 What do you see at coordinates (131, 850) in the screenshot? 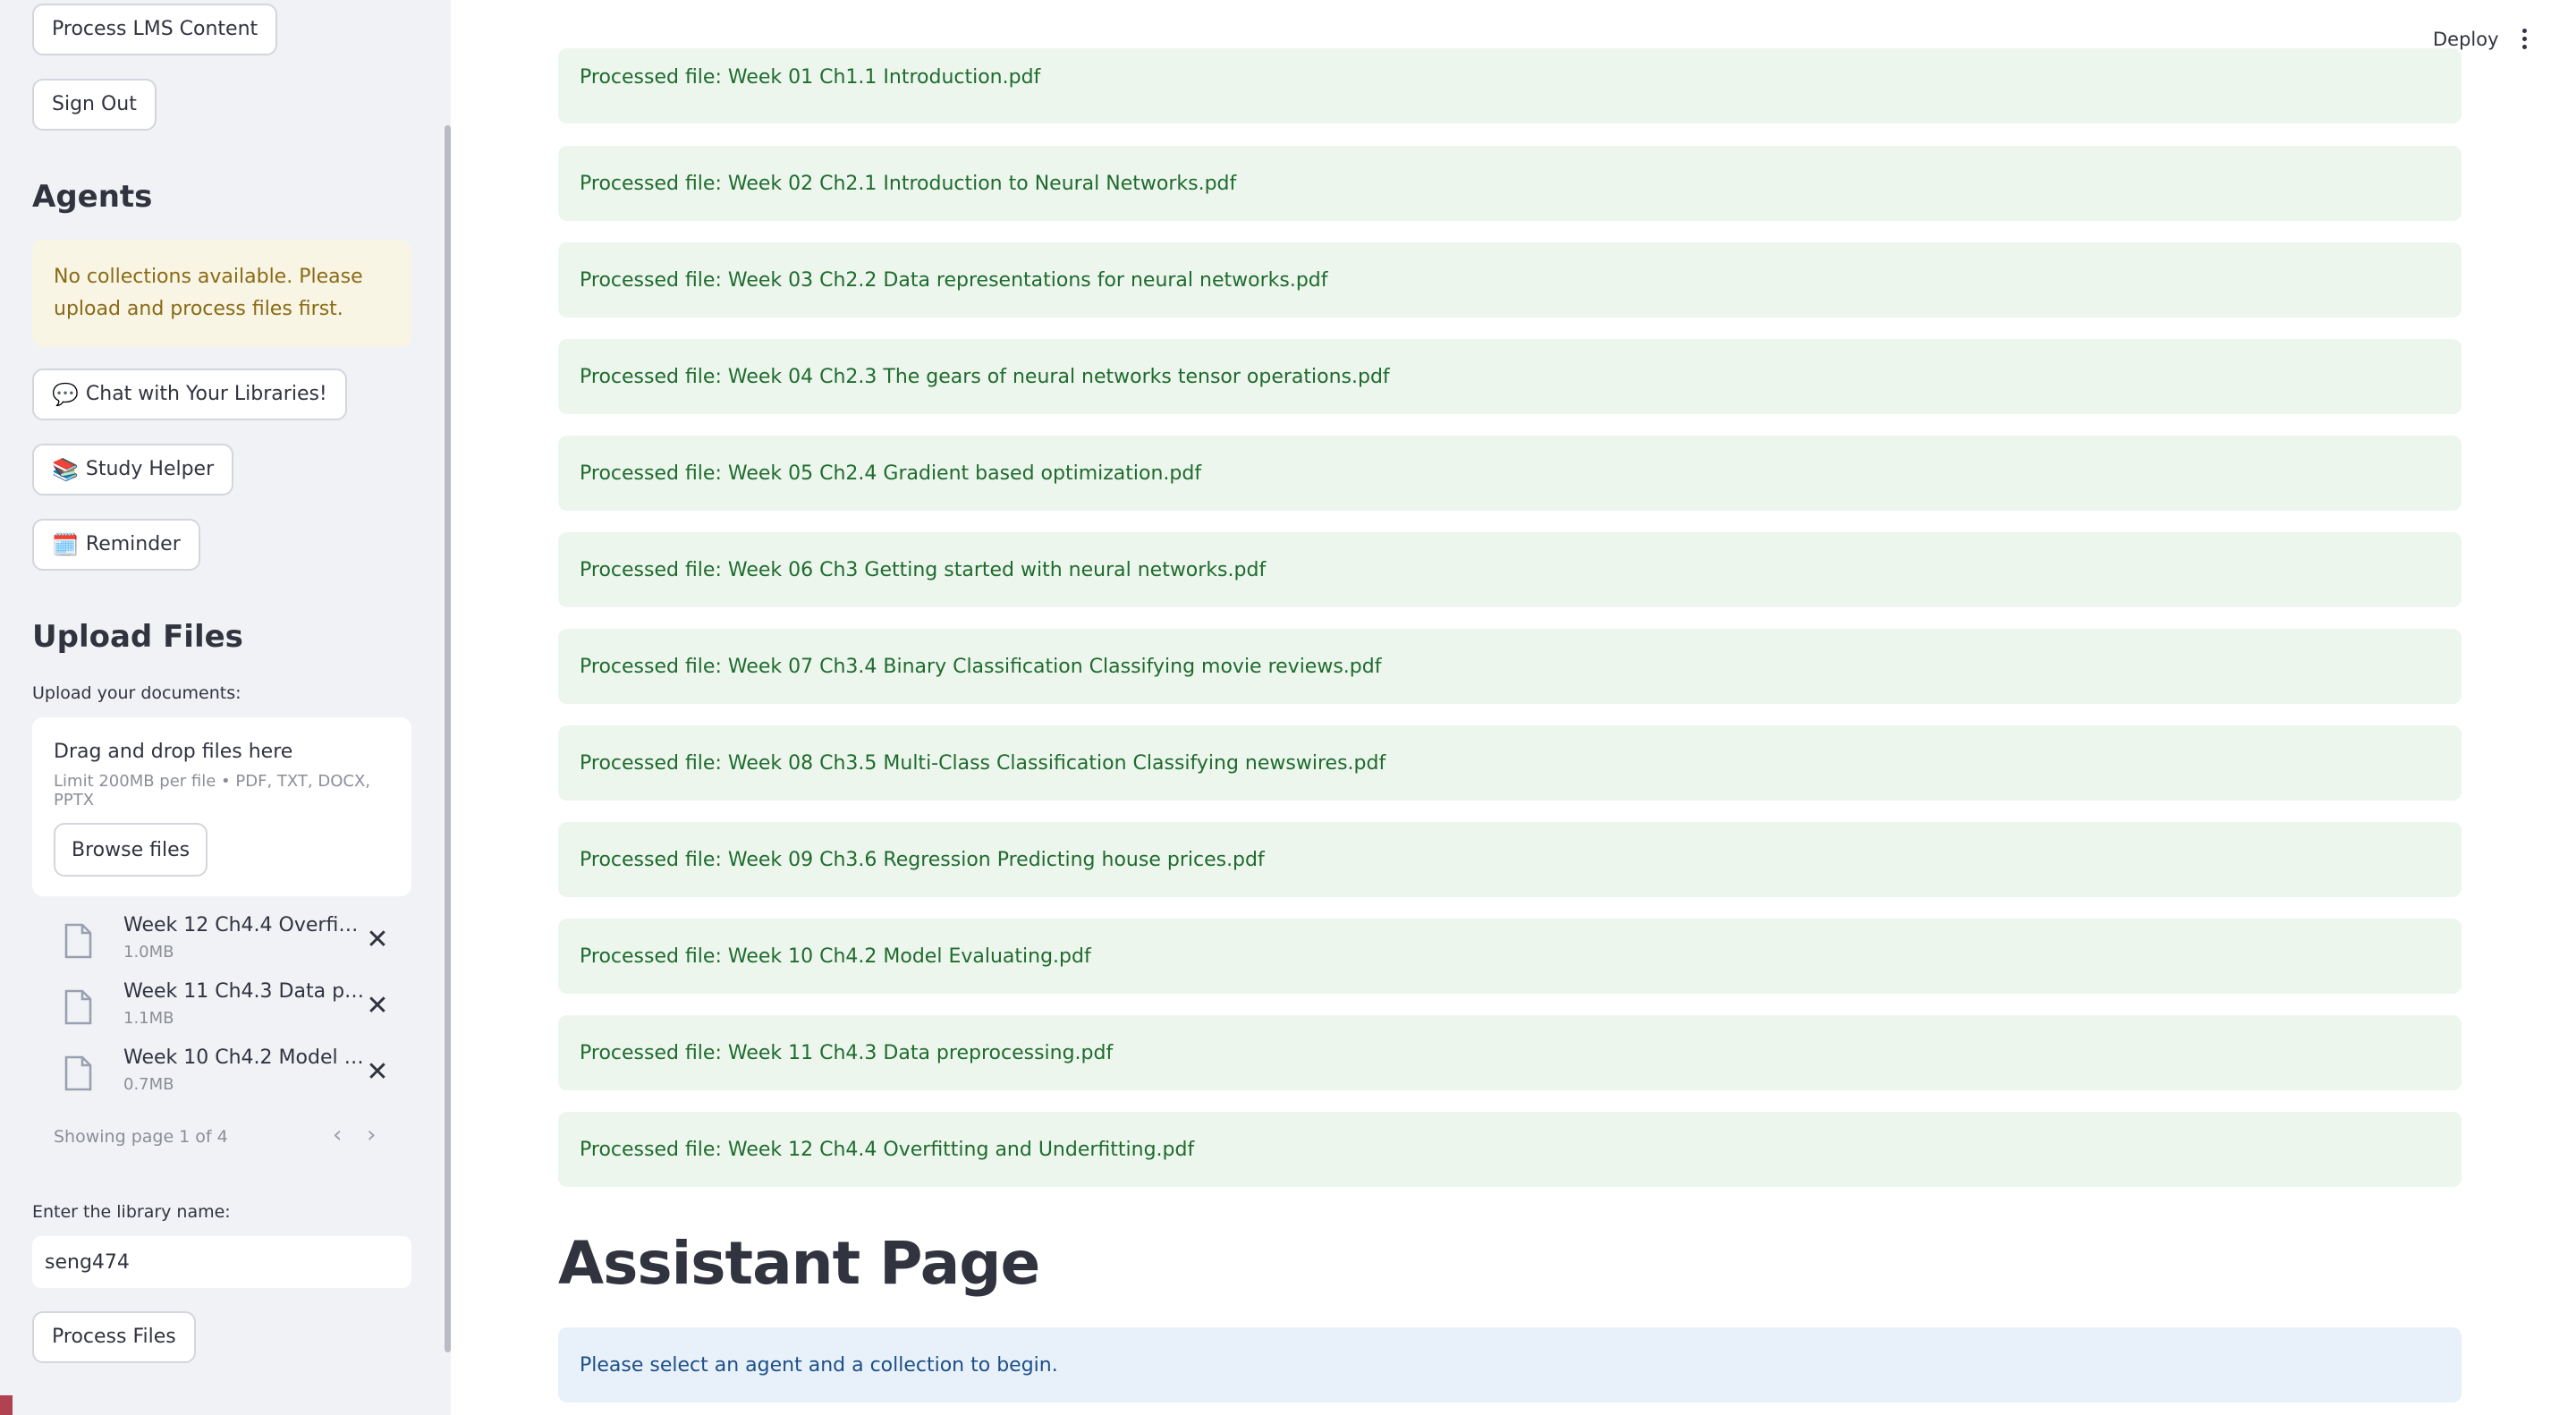
I see `browse-files-button: Browse files` at bounding box center [131, 850].